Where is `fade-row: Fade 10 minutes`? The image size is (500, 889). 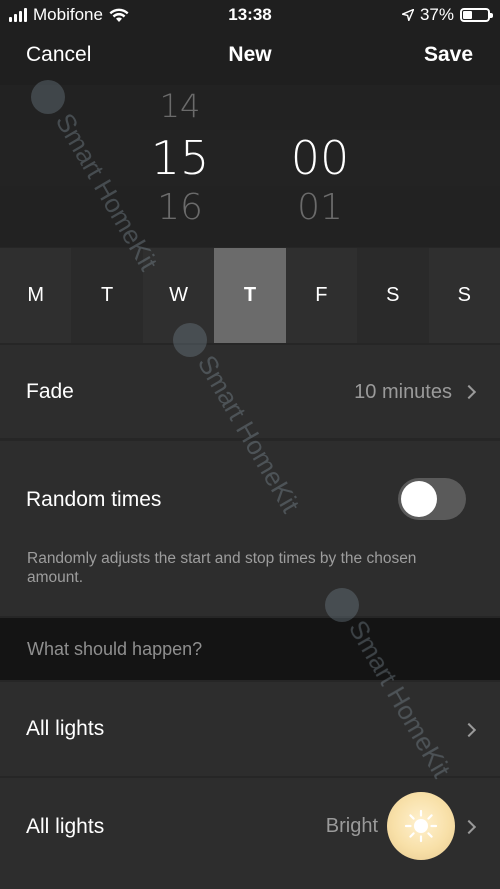 fade-row: Fade 10 minutes is located at coordinates (250, 391).